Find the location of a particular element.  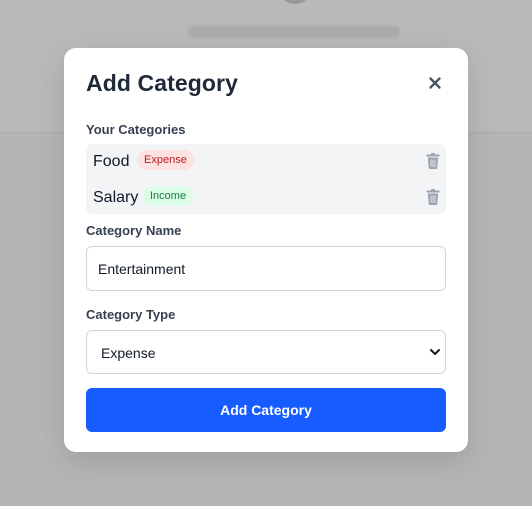

category-type-label: Category Type is located at coordinates (131, 314).